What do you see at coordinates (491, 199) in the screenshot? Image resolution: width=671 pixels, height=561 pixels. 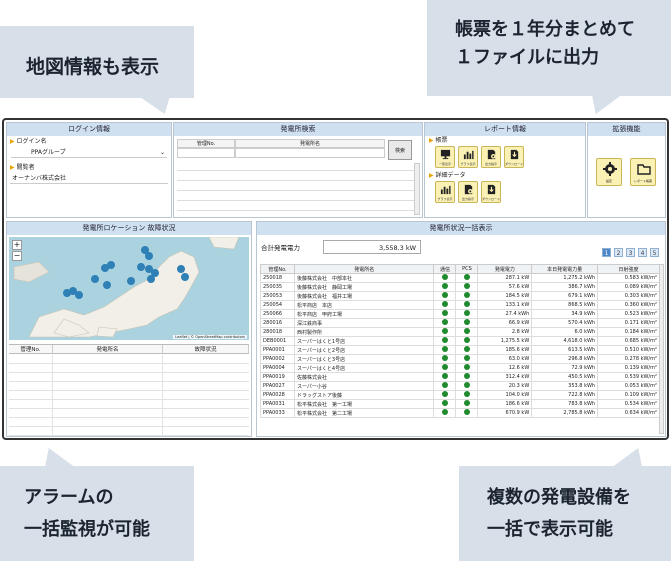 I see `icon-caption: ダウンロード` at bounding box center [491, 199].